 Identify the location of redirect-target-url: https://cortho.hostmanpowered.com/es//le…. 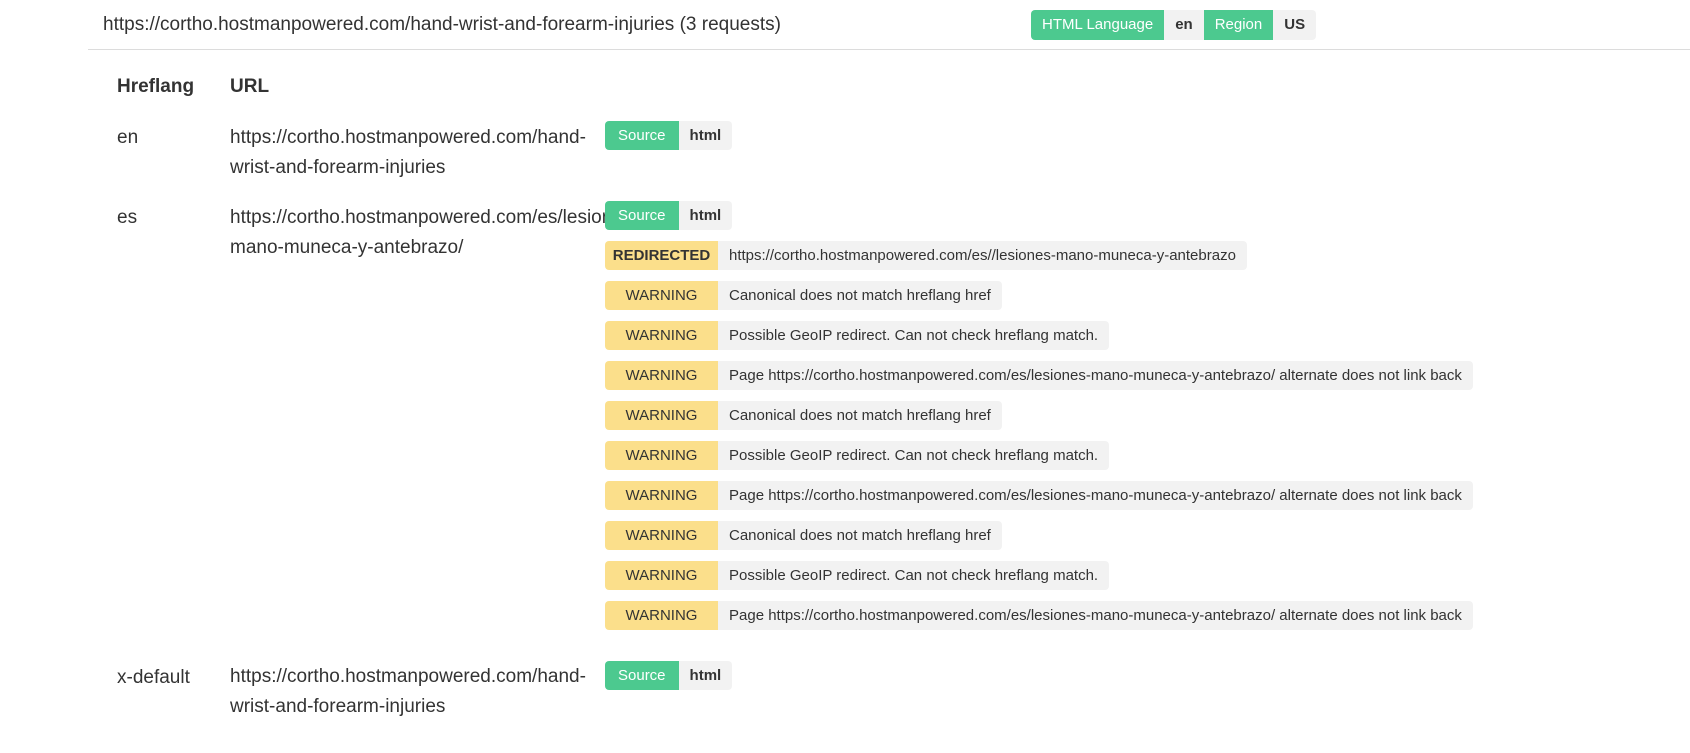
(982, 255).